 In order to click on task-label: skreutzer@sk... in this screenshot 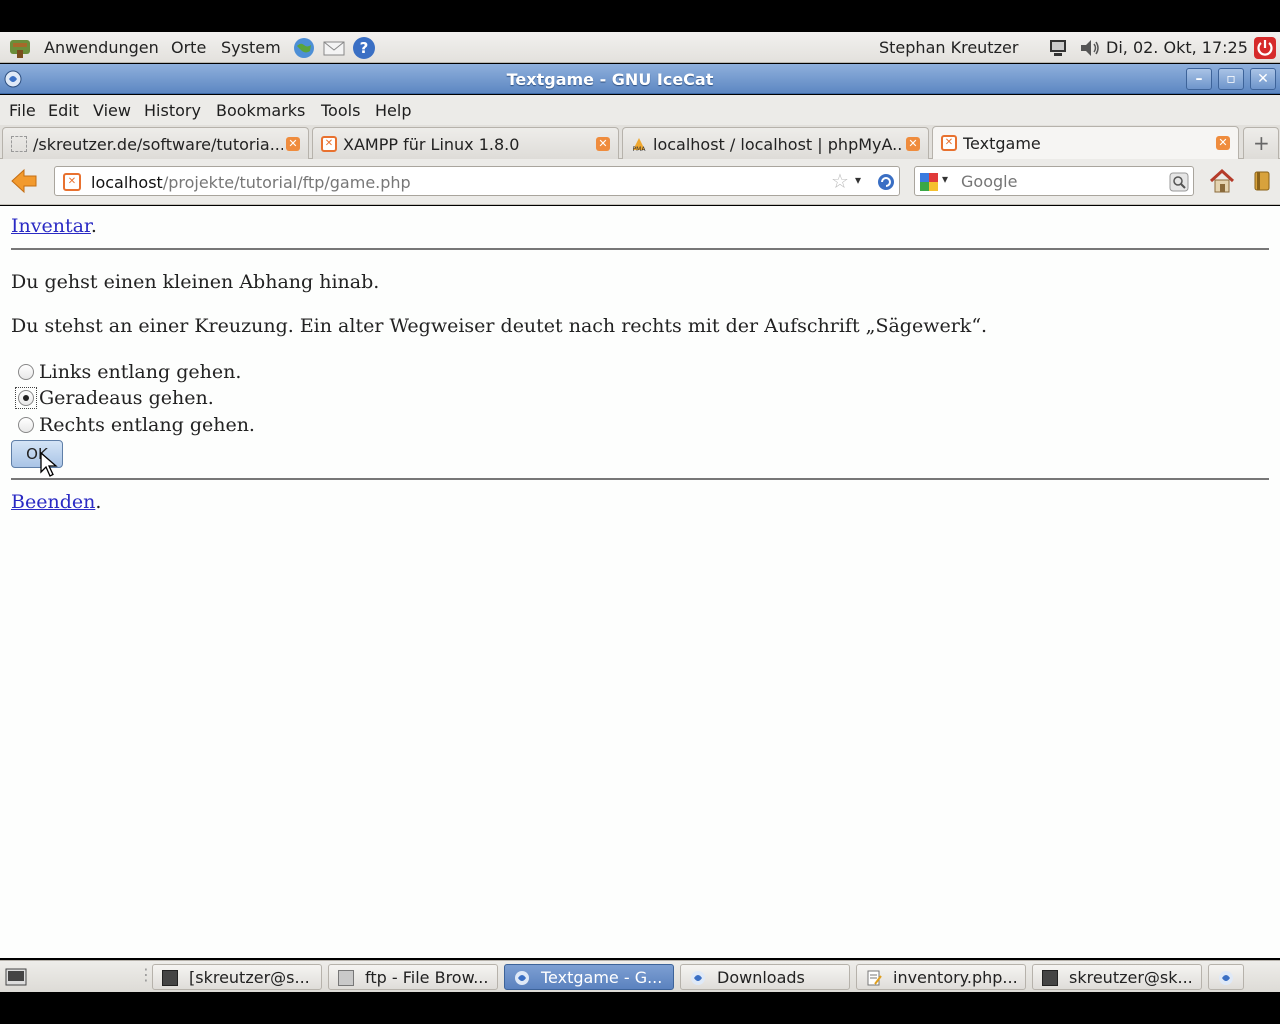, I will do `click(1131, 977)`.